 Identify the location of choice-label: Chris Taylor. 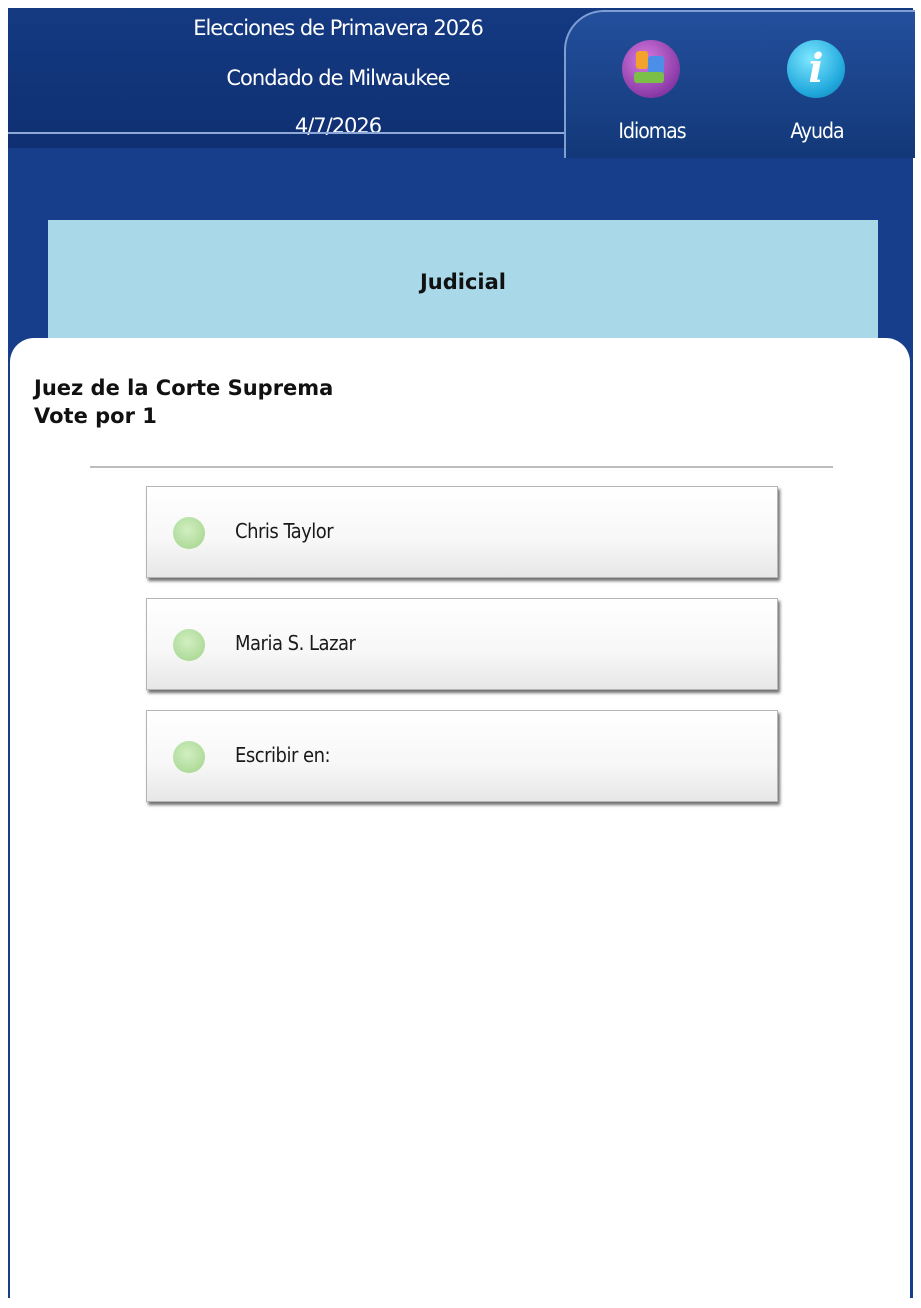
(284, 531).